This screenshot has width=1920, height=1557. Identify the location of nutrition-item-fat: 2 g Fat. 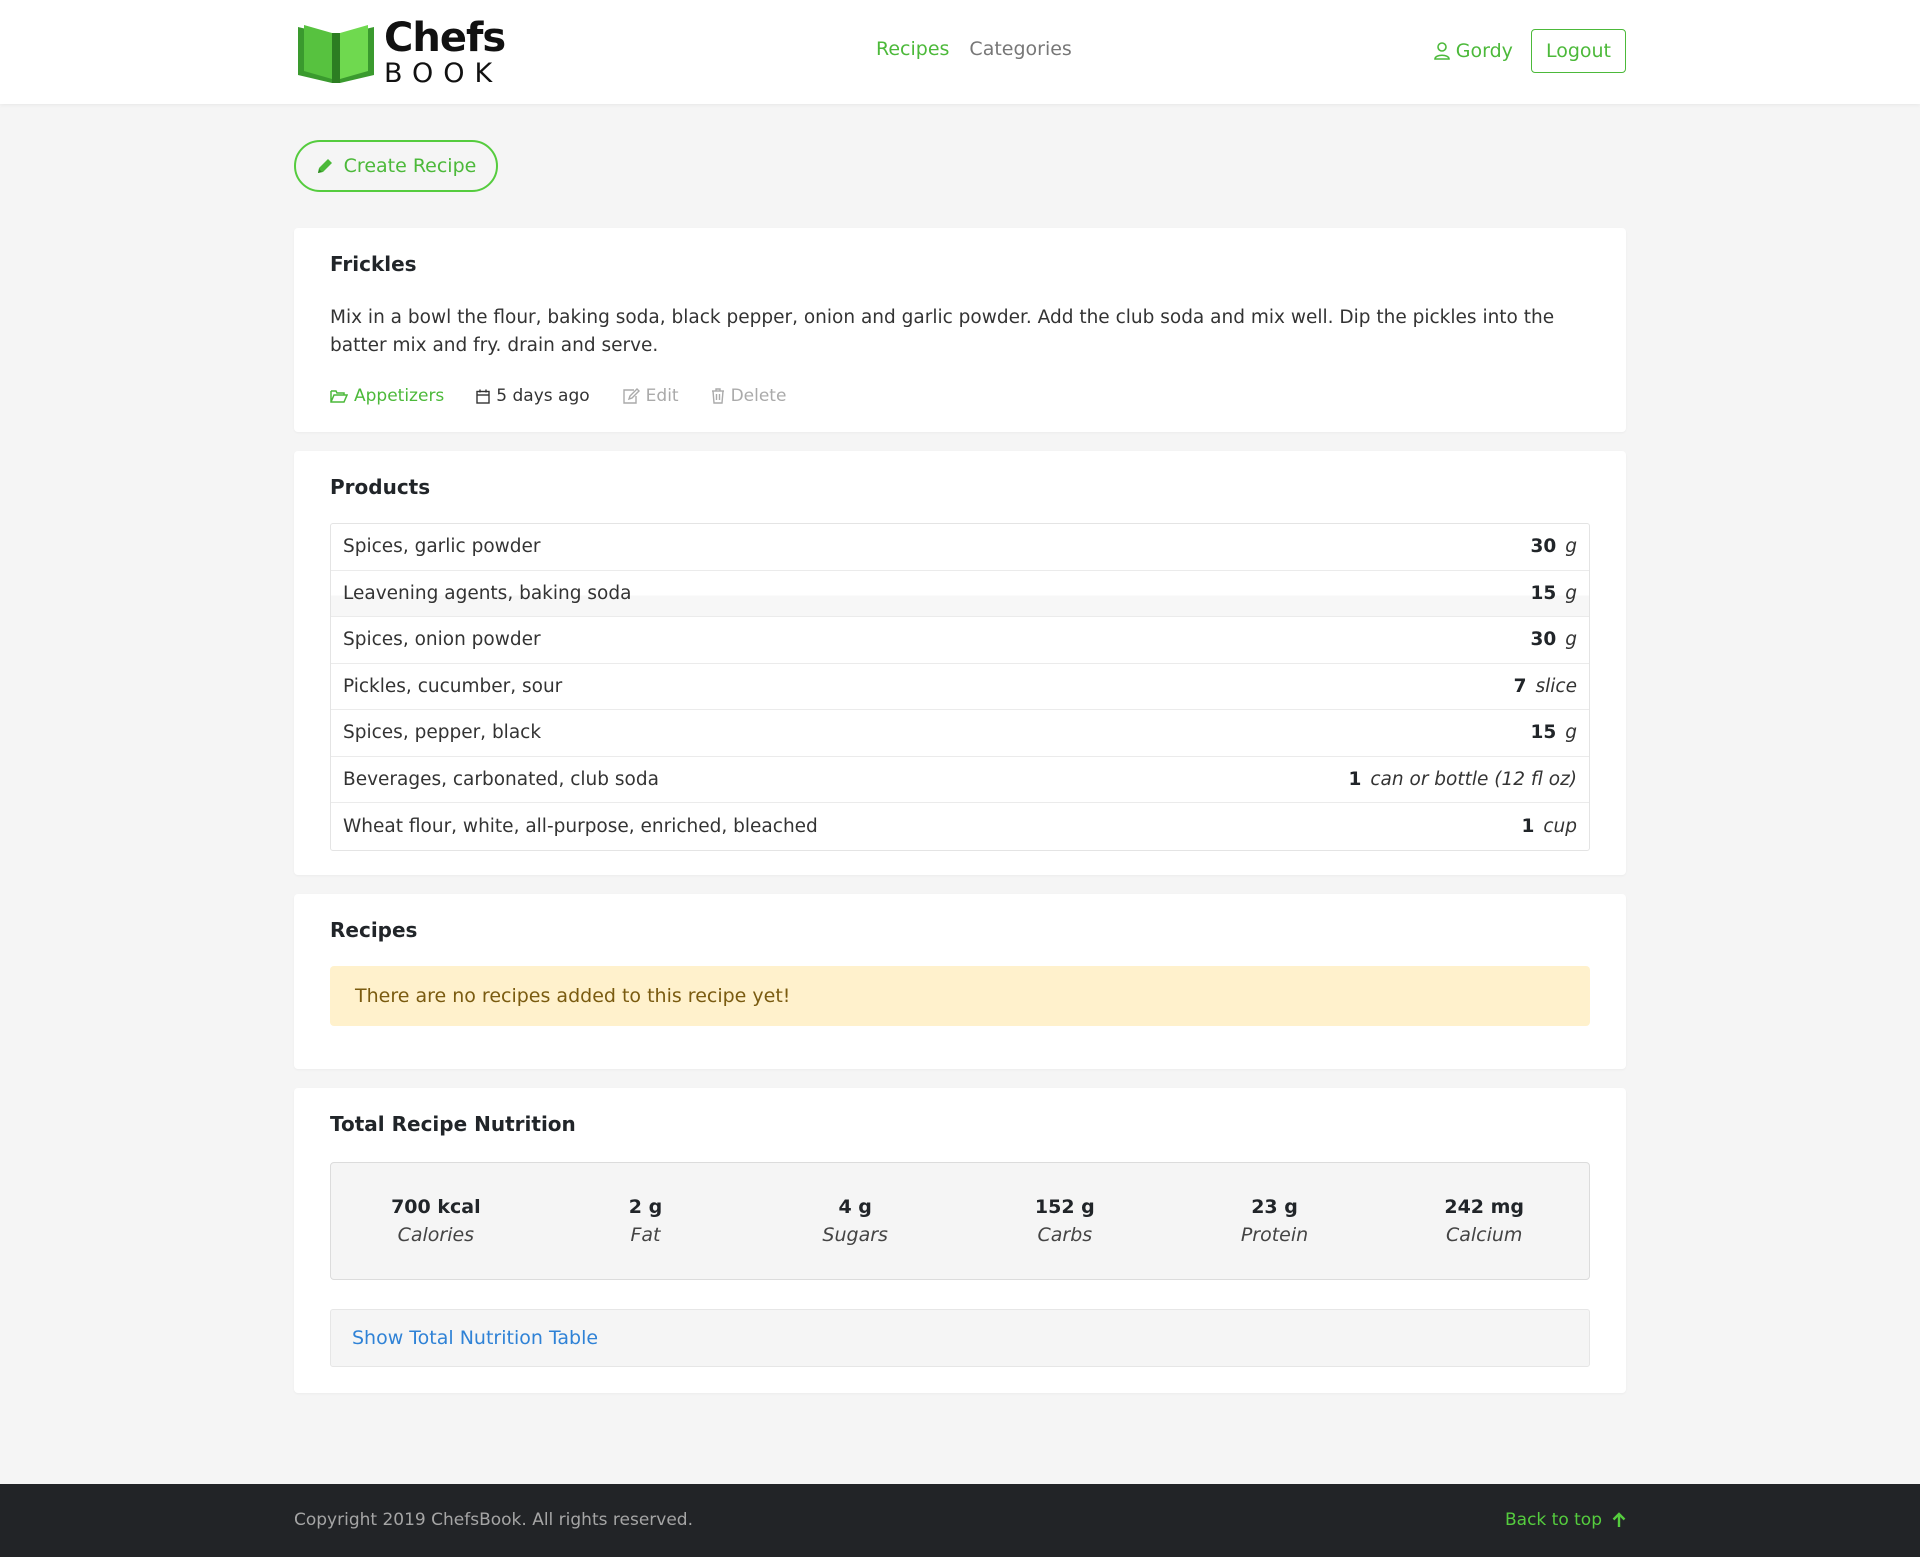
(646, 1221).